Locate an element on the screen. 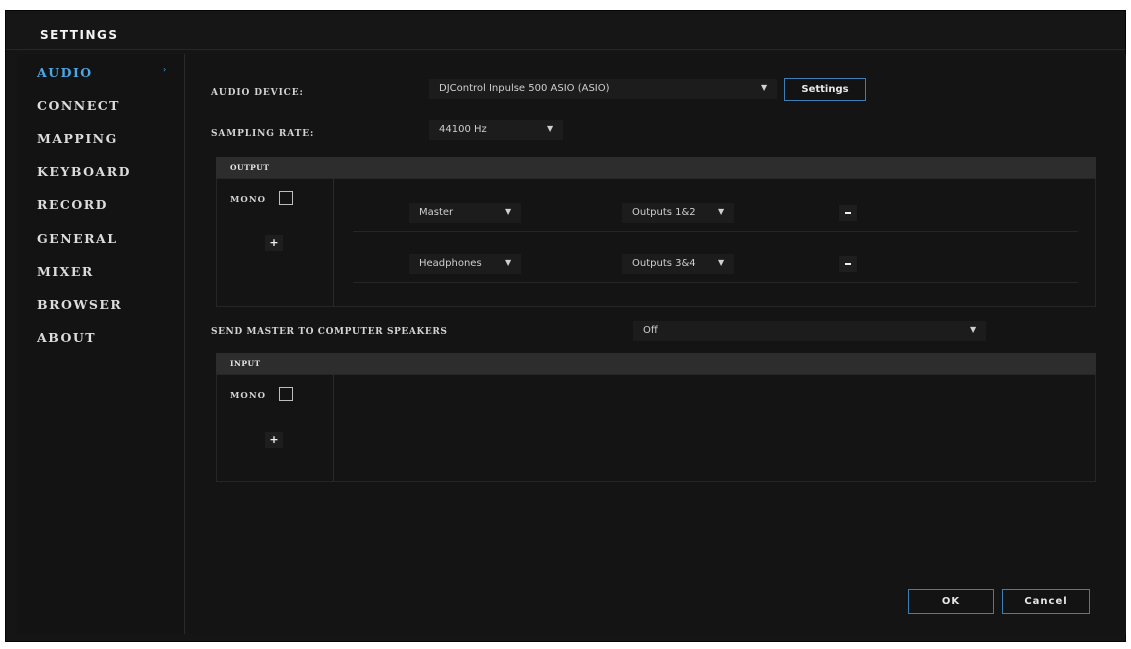 This screenshot has width=1131, height=649. sidebar-item-audio: AUDIO › is located at coordinates (107, 73).